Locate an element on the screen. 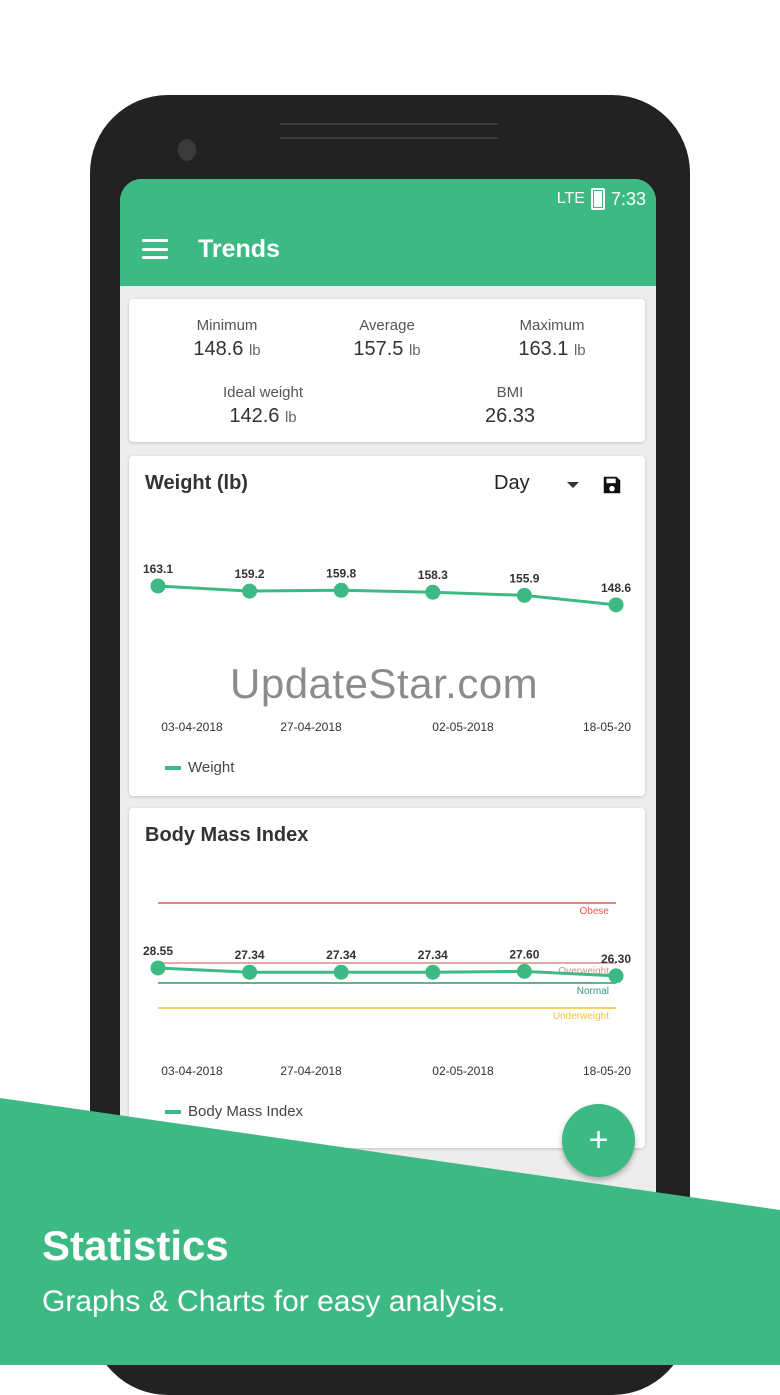  chart-legend: Body Mass Index is located at coordinates (234, 1111).